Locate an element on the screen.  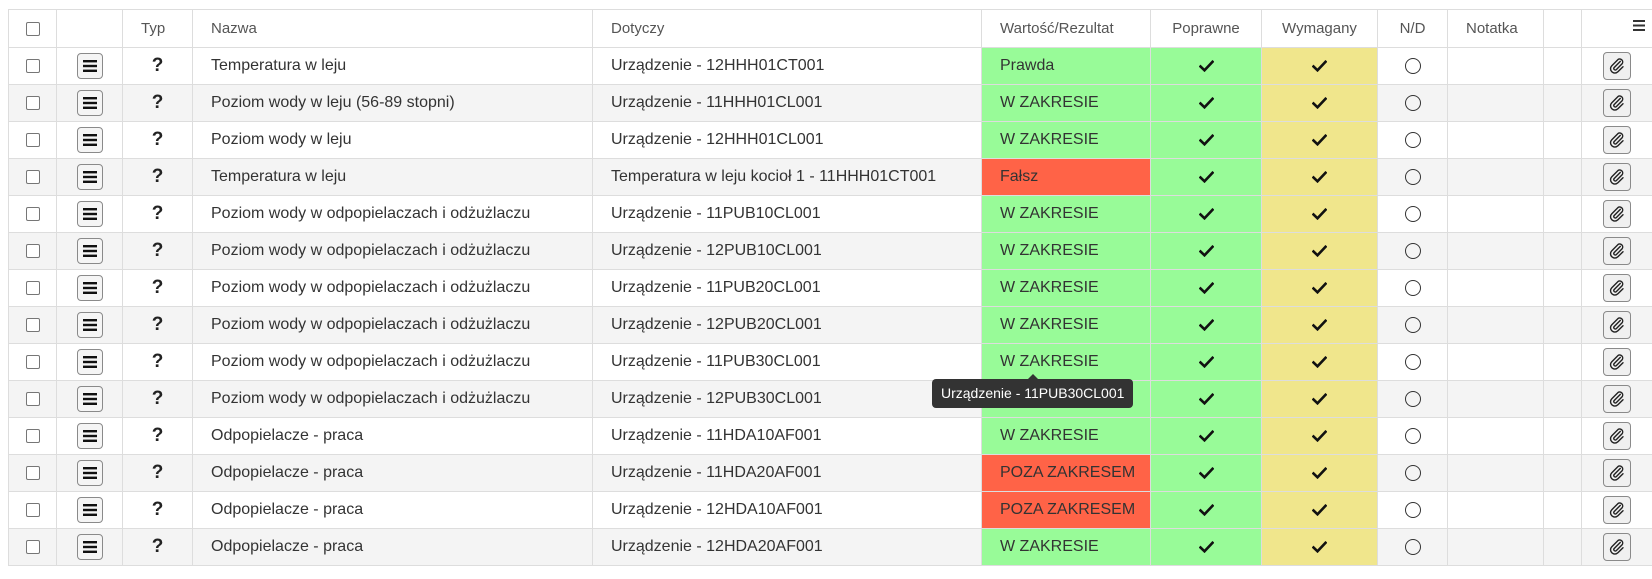
row-wartosc: Prawda is located at coordinates (1066, 66).